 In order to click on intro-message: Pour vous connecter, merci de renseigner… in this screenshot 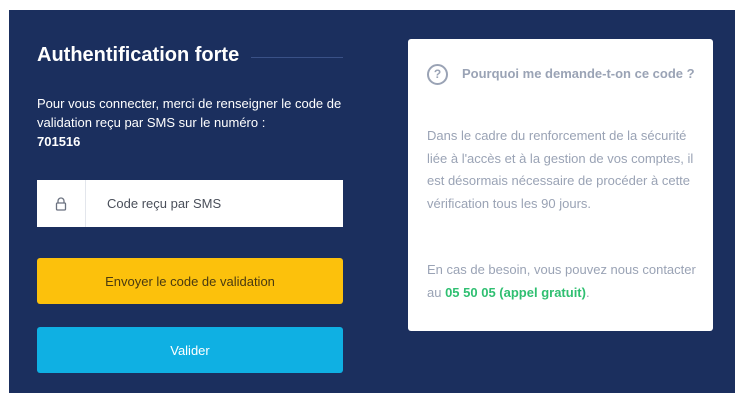, I will do `click(189, 113)`.